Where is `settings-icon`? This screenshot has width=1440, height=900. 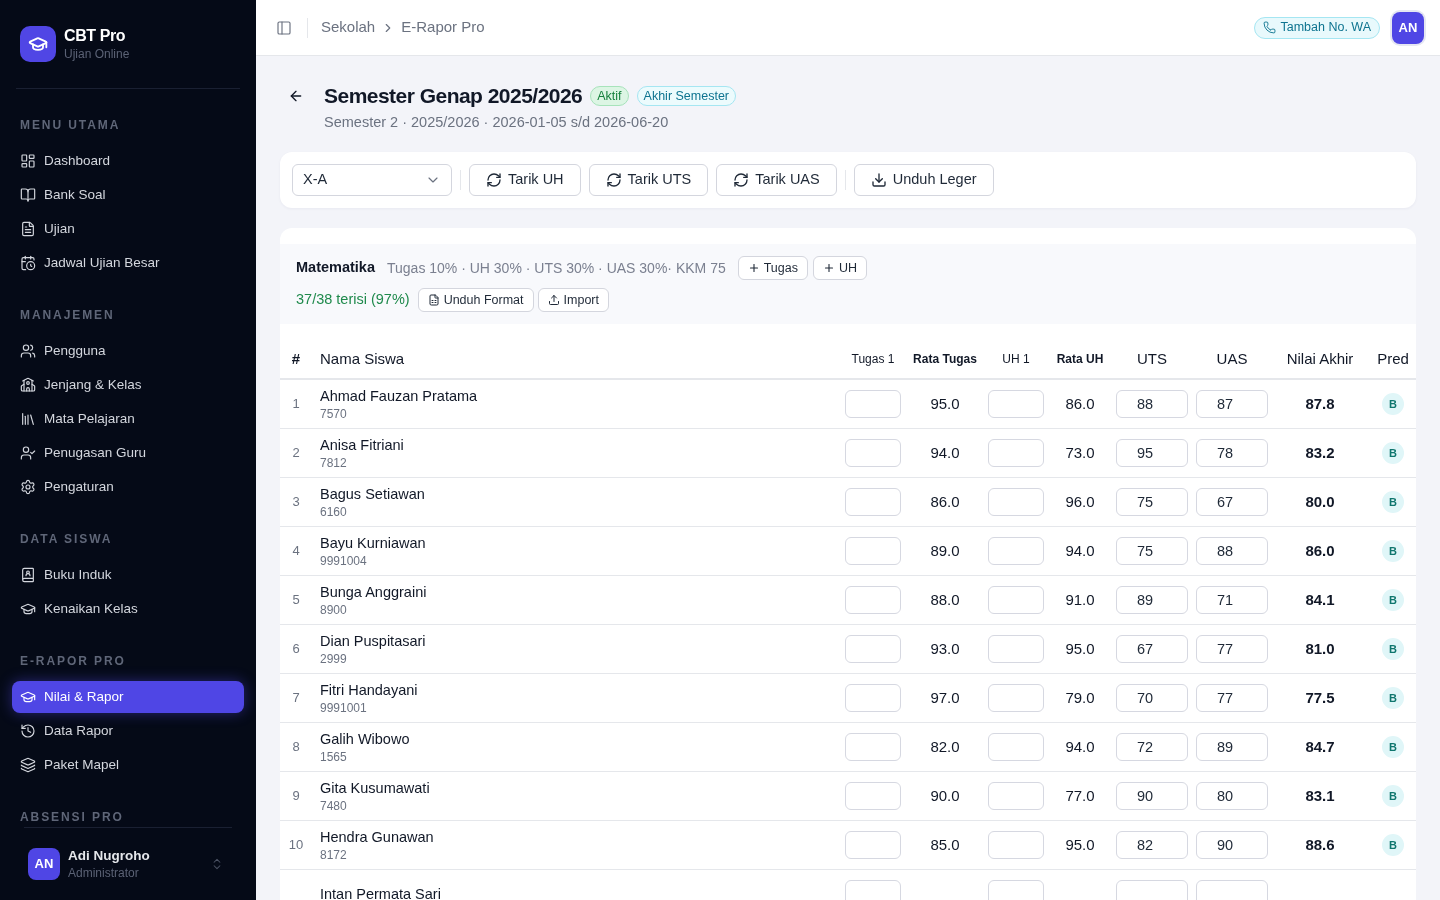 settings-icon is located at coordinates (28, 487).